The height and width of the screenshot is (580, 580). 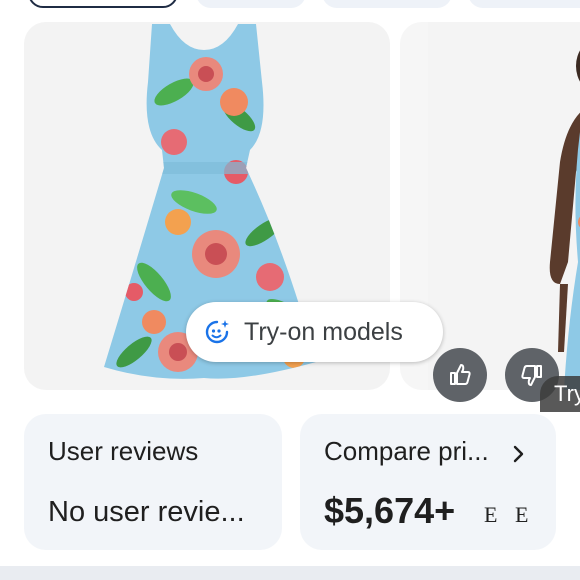 I want to click on user-reviews-title: User reviews, so click(x=123, y=451).